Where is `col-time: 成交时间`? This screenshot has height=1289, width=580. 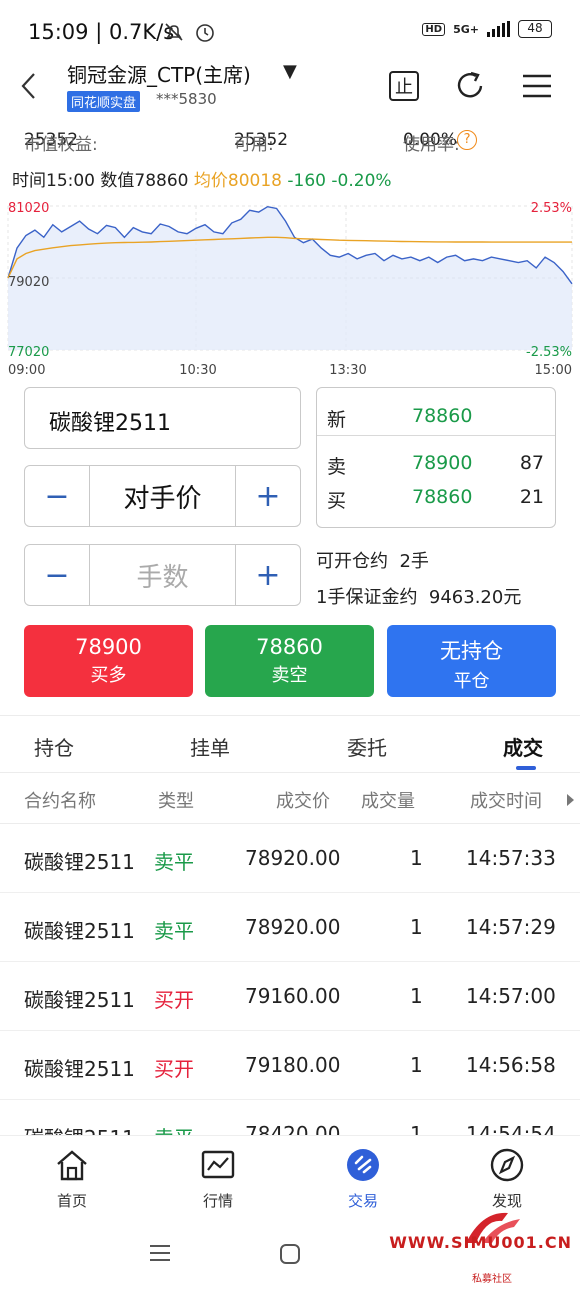
col-time: 成交时间 is located at coordinates (506, 801).